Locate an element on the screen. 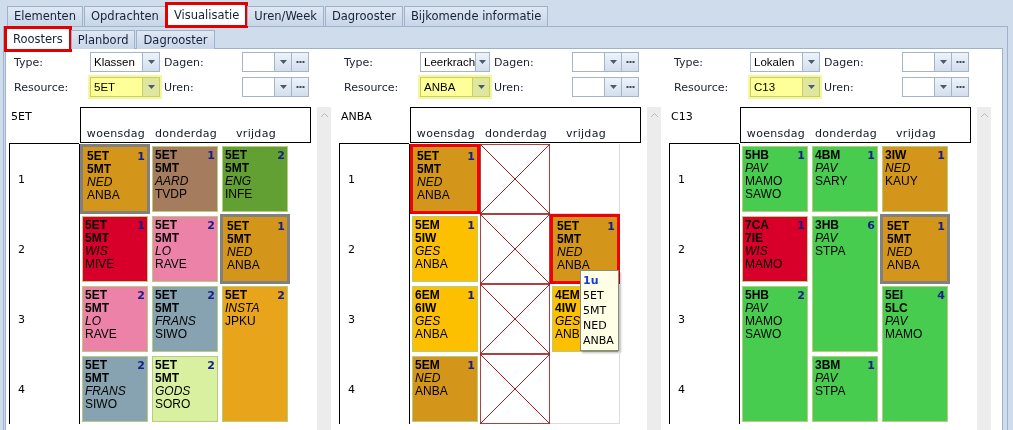 Image resolution: width=1013 pixels, height=430 pixels. teacher-code: TVDP is located at coordinates (171, 194).